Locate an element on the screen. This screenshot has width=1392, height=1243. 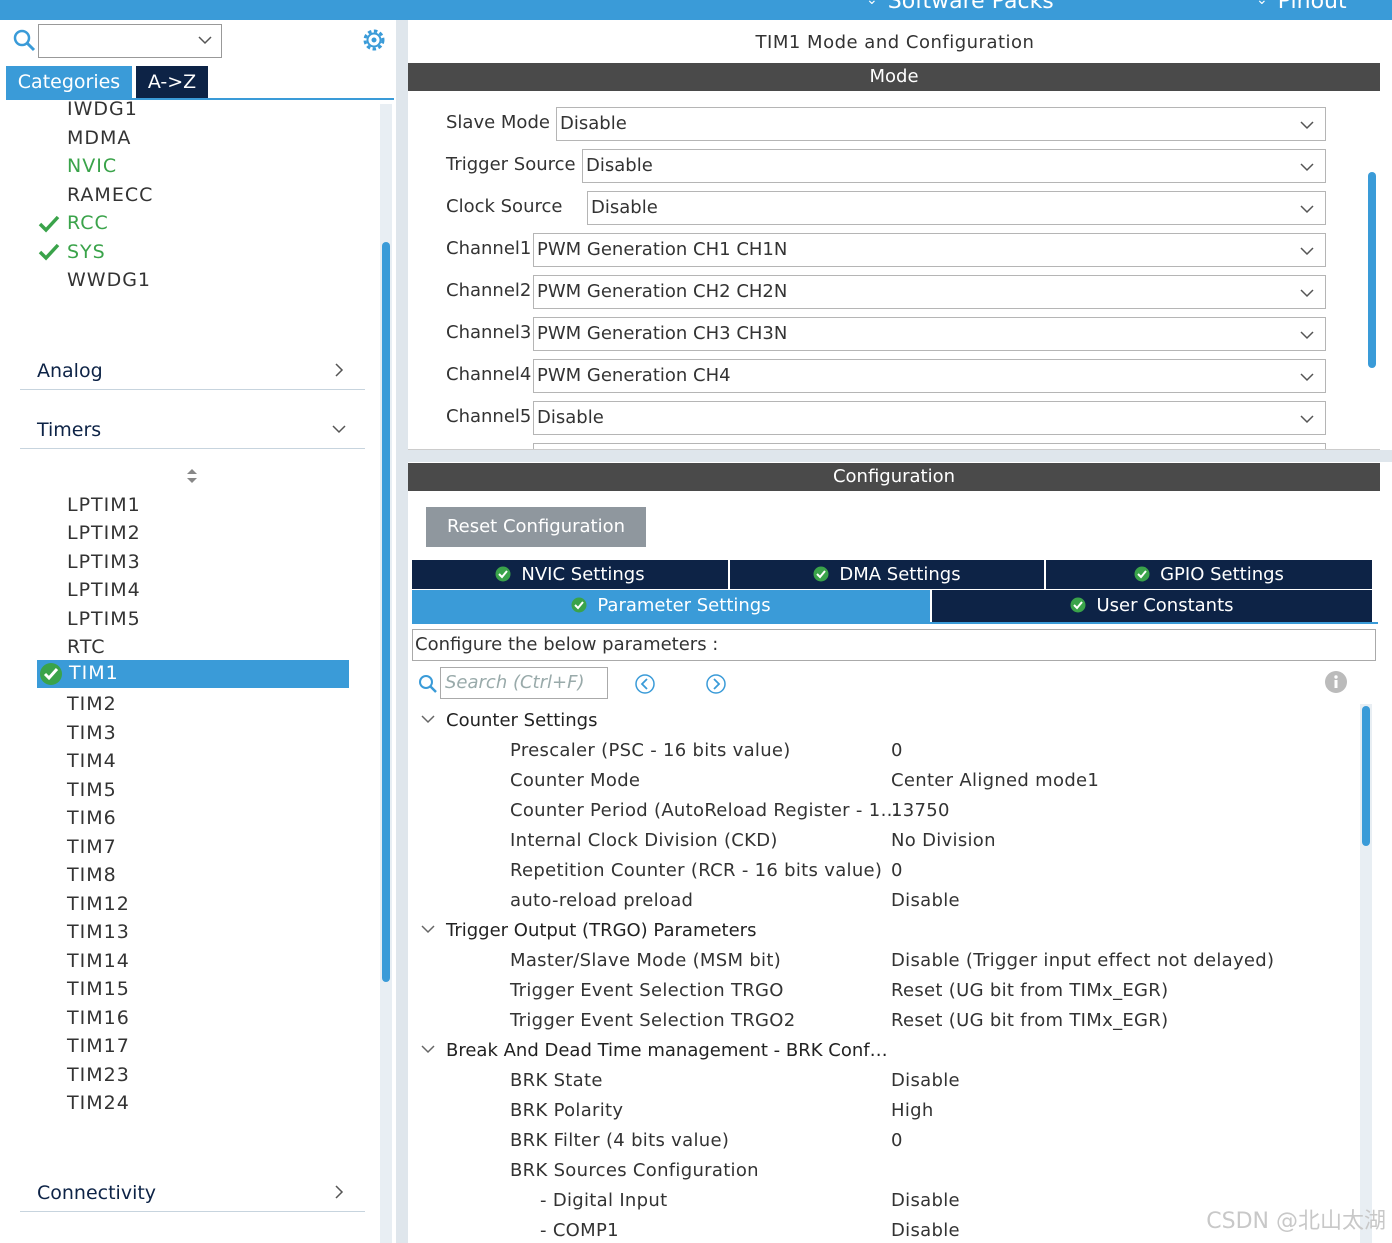
param-value: High is located at coordinates (912, 1110).